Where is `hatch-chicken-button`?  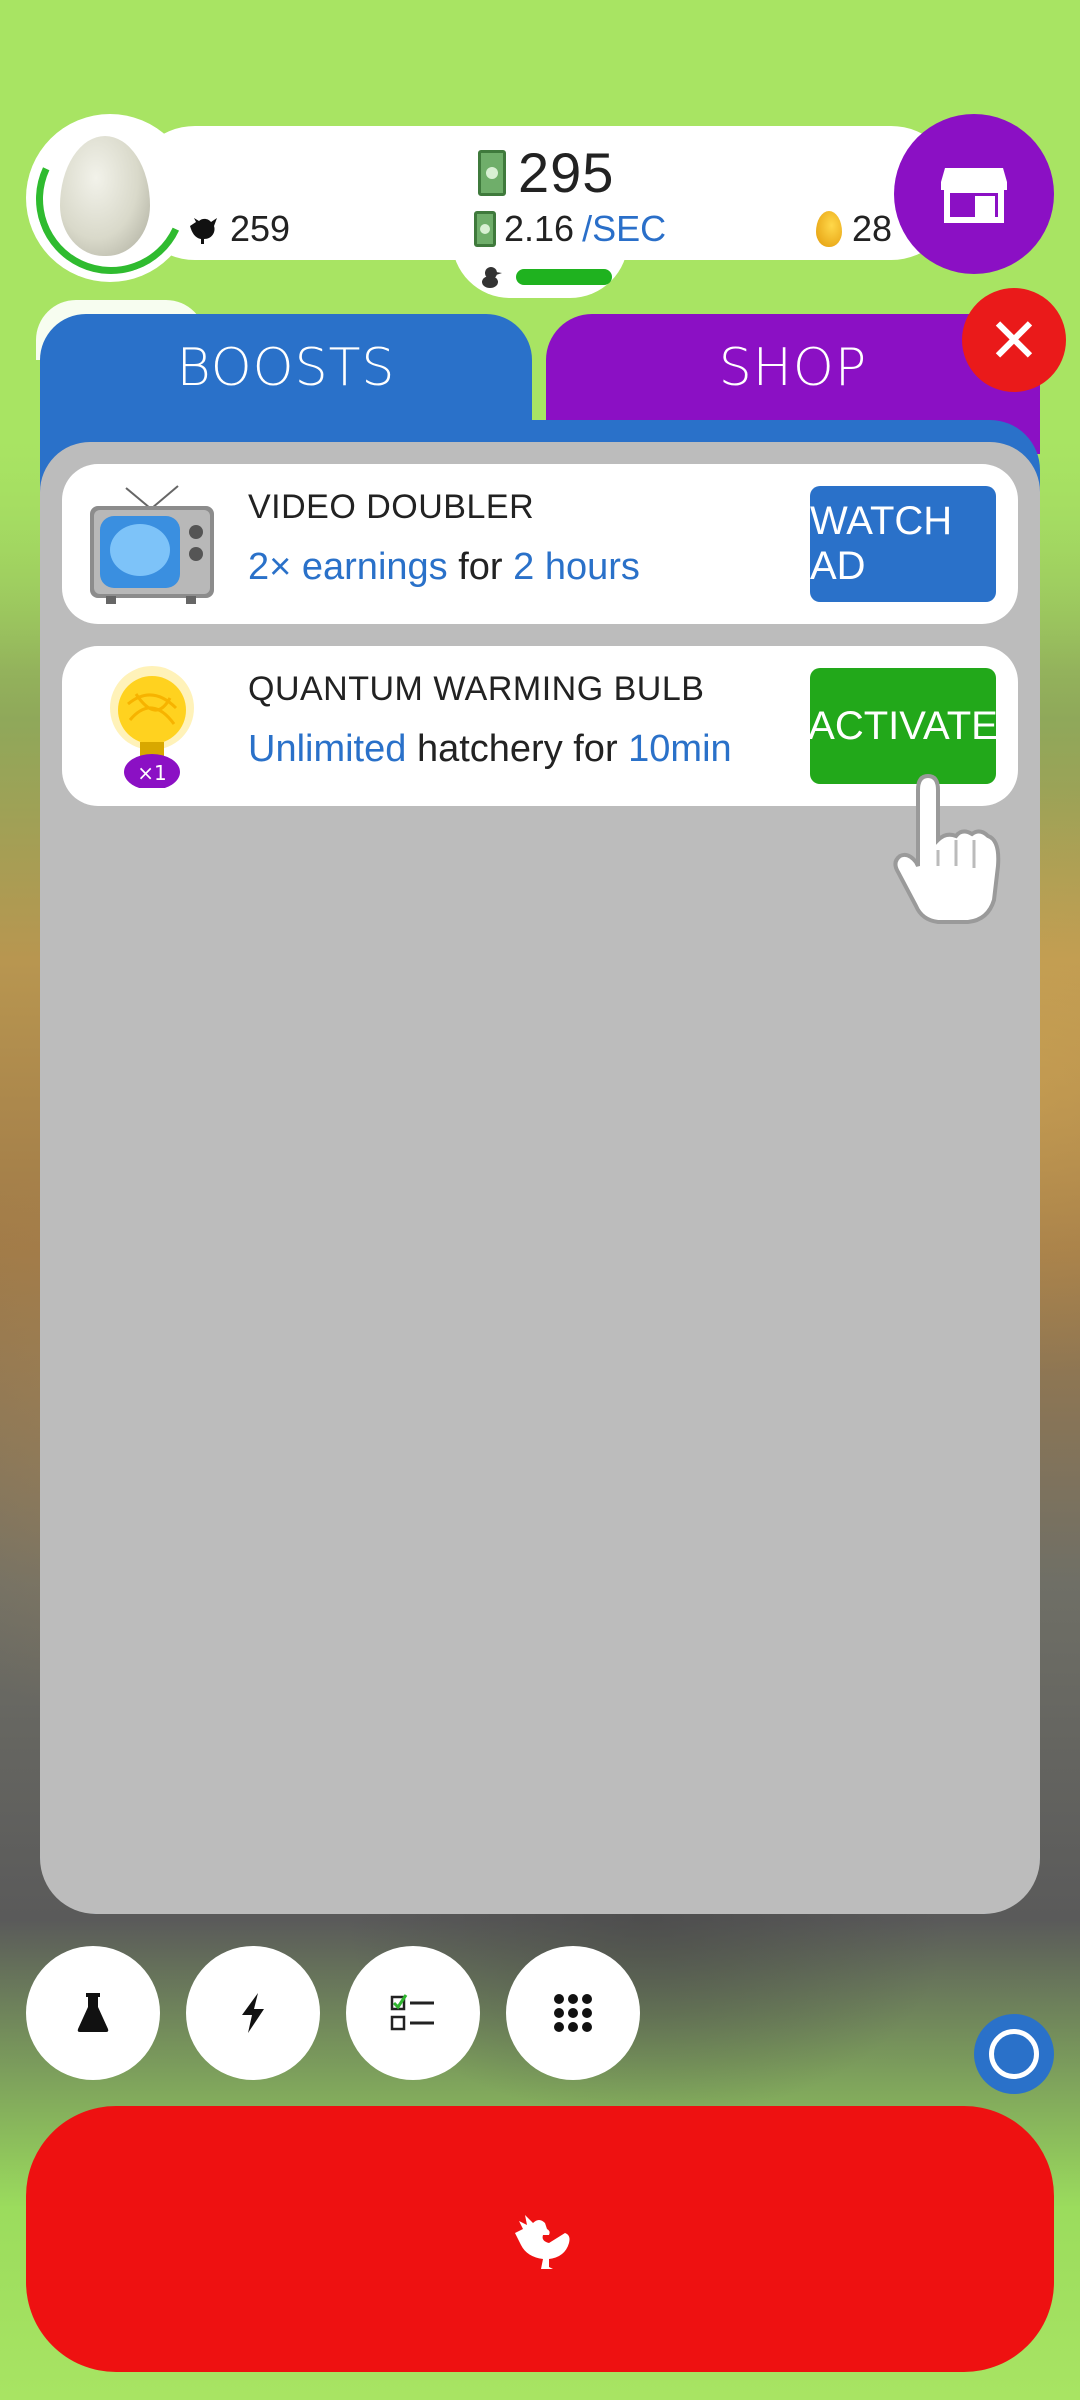
hatch-chicken-button is located at coordinates (540, 2239).